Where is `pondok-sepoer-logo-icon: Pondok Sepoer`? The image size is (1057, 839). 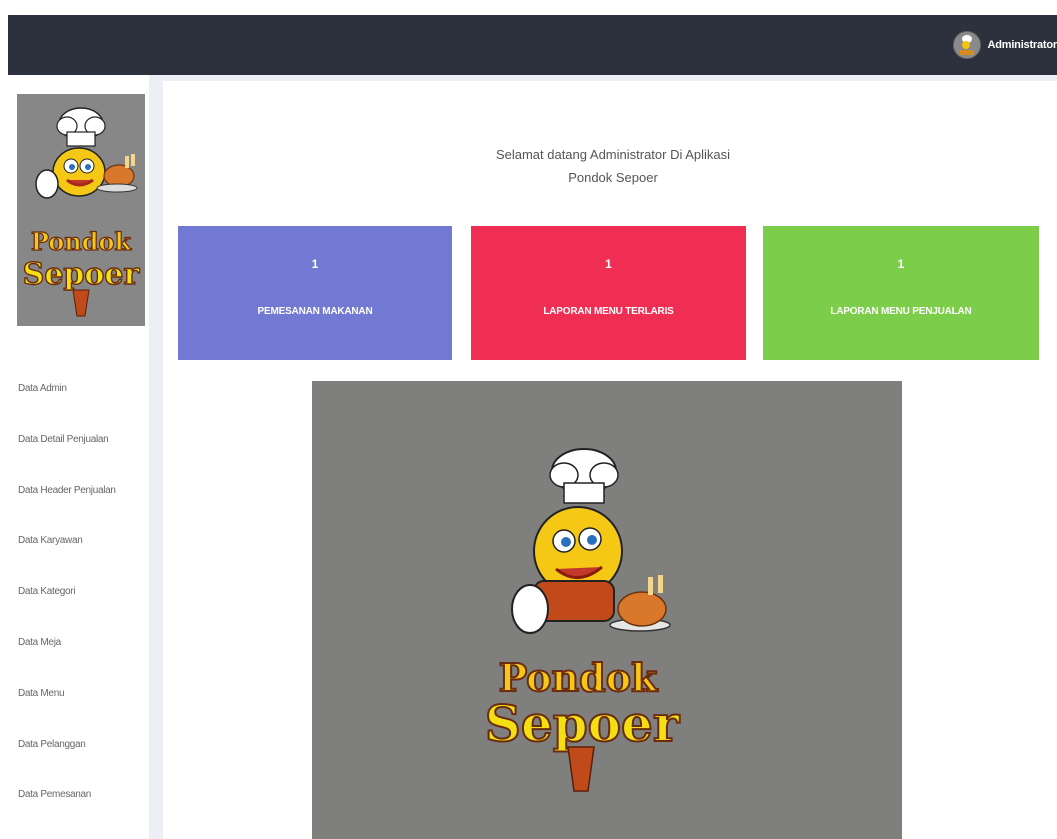 pondok-sepoer-logo-icon: Pondok Sepoer is located at coordinates (81, 210).